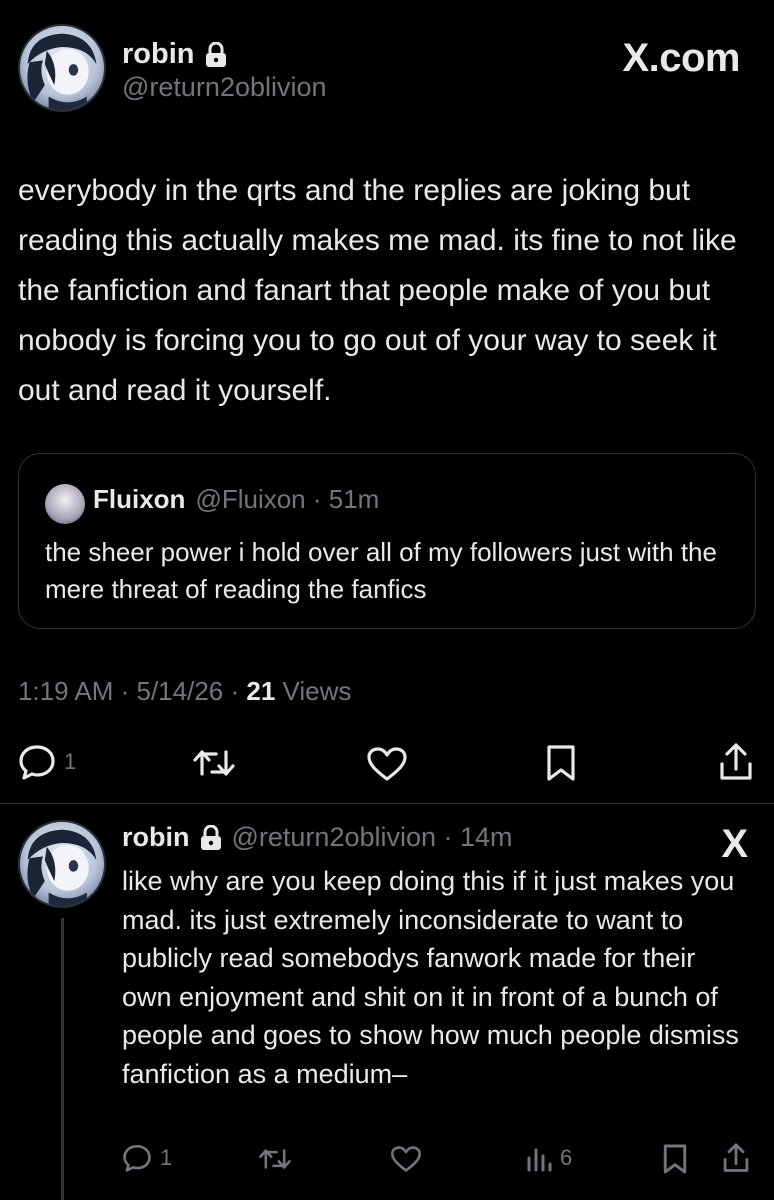  What do you see at coordinates (681, 58) in the screenshot?
I see `brand-logo: X.com` at bounding box center [681, 58].